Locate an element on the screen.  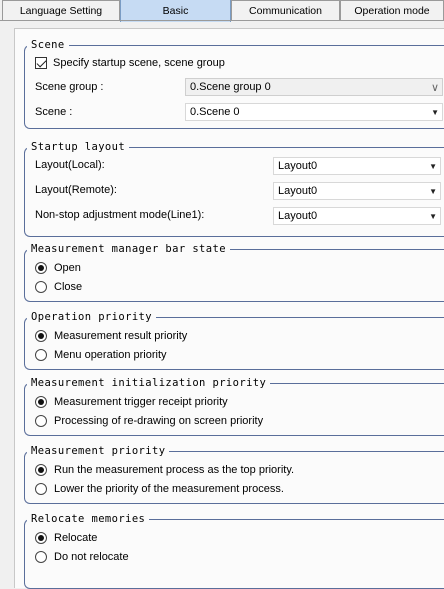
groupbox-title: Measurement priority is located at coordinates (98, 451).